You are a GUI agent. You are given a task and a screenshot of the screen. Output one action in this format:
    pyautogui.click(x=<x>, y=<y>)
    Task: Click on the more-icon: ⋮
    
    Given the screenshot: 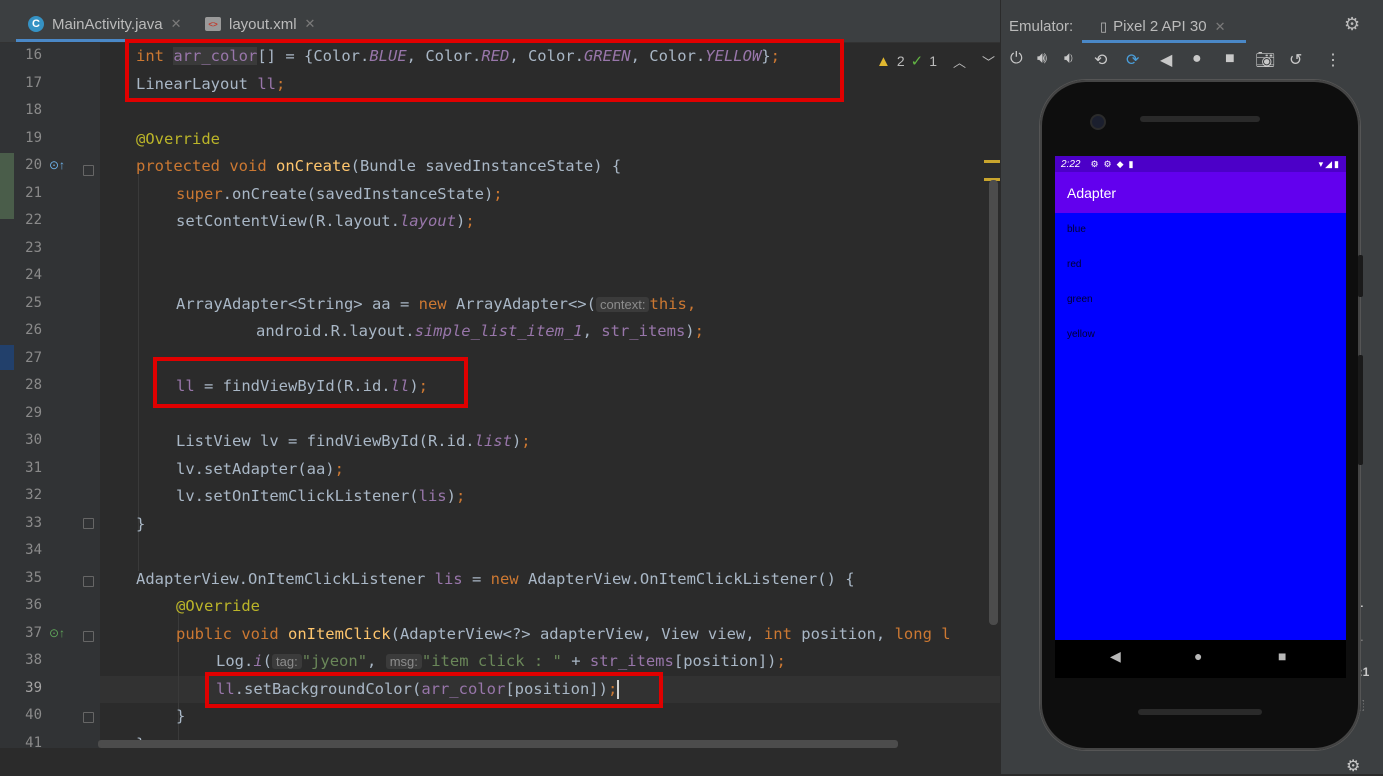 What is the action you would take?
    pyautogui.click(x=1333, y=60)
    